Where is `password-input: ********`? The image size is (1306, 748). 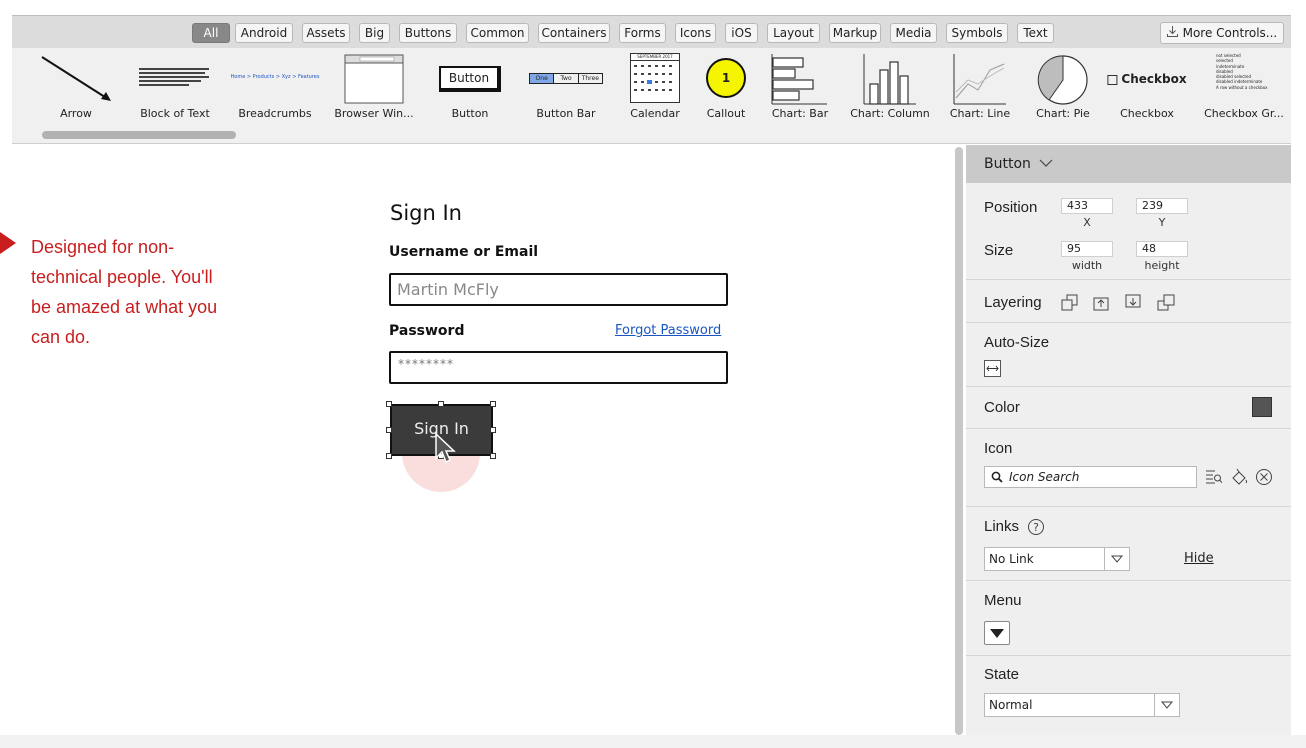 password-input: ******** is located at coordinates (558, 367).